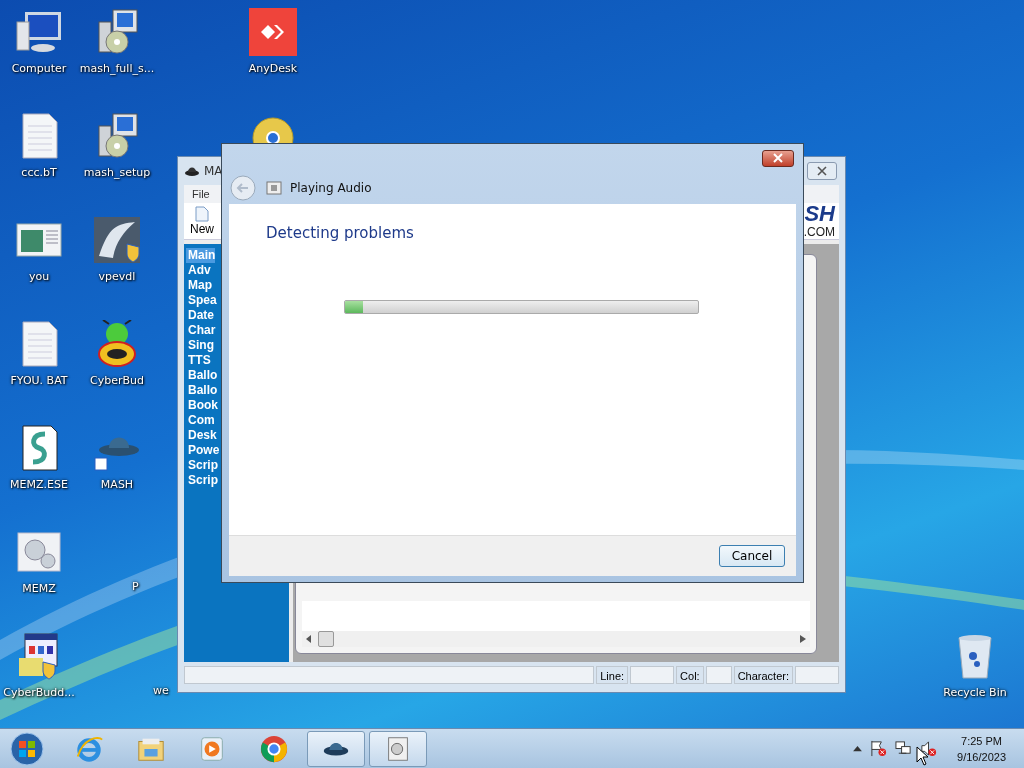 This screenshot has height=768, width=1024. Describe the element at coordinates (690, 675) in the screenshot. I see `status-label: Col:` at that location.